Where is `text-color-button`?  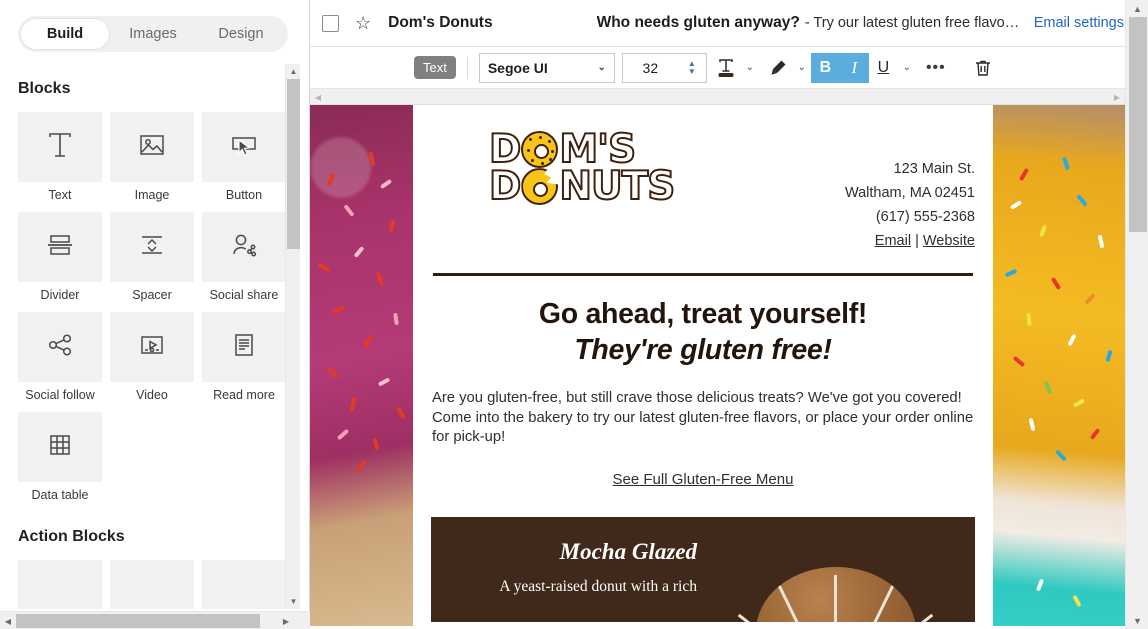
text-color-button is located at coordinates (726, 68).